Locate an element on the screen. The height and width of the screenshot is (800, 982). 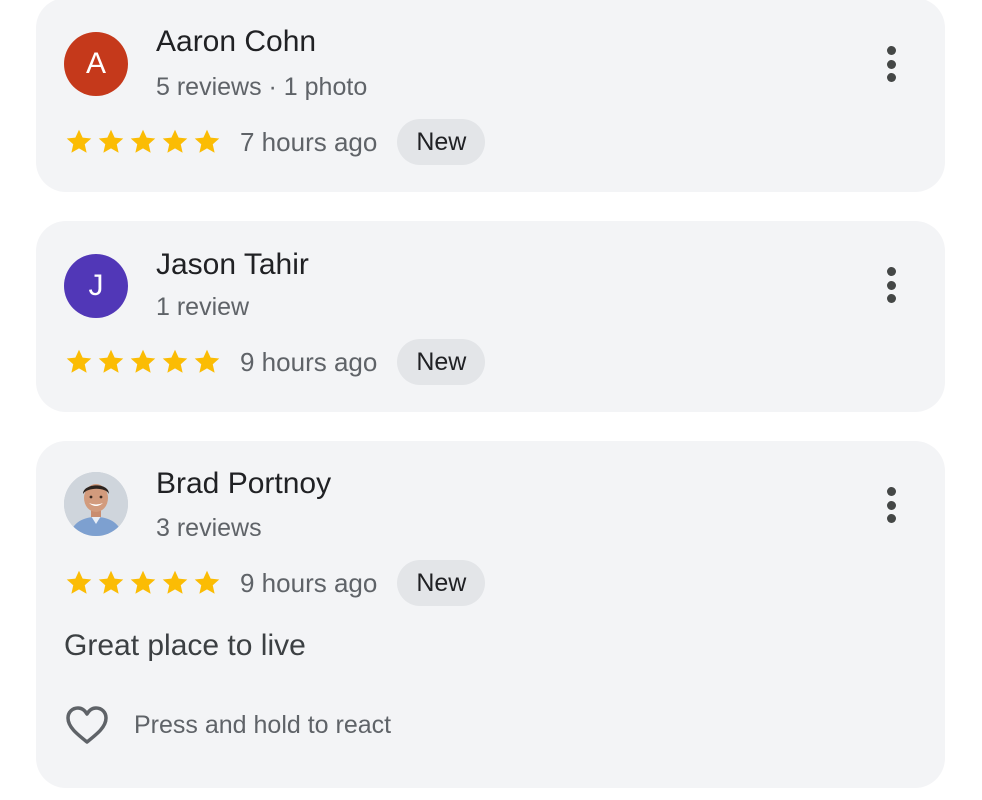
react-button: Press and hold to react is located at coordinates (227, 725).